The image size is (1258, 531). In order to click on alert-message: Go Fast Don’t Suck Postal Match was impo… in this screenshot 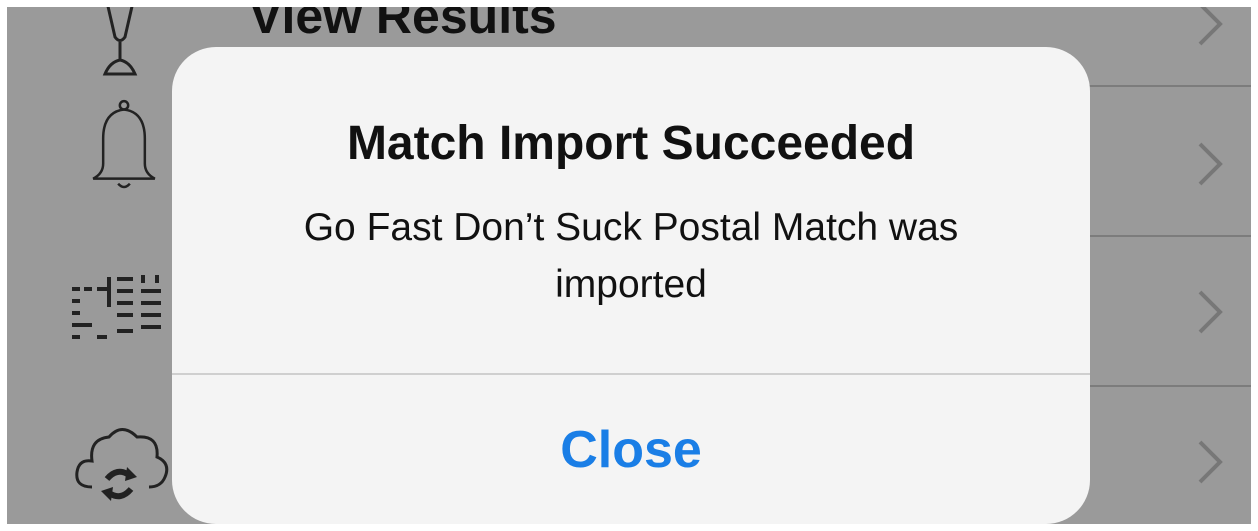, I will do `click(631, 256)`.